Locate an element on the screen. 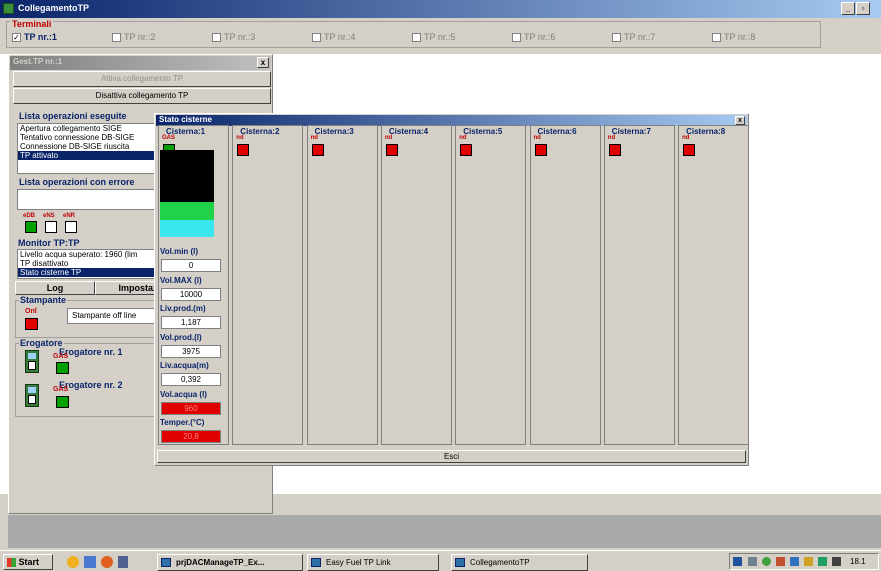 The image size is (881, 571). taskbar-task-easyfuel: Easy Fuel TP Link is located at coordinates (373, 562).